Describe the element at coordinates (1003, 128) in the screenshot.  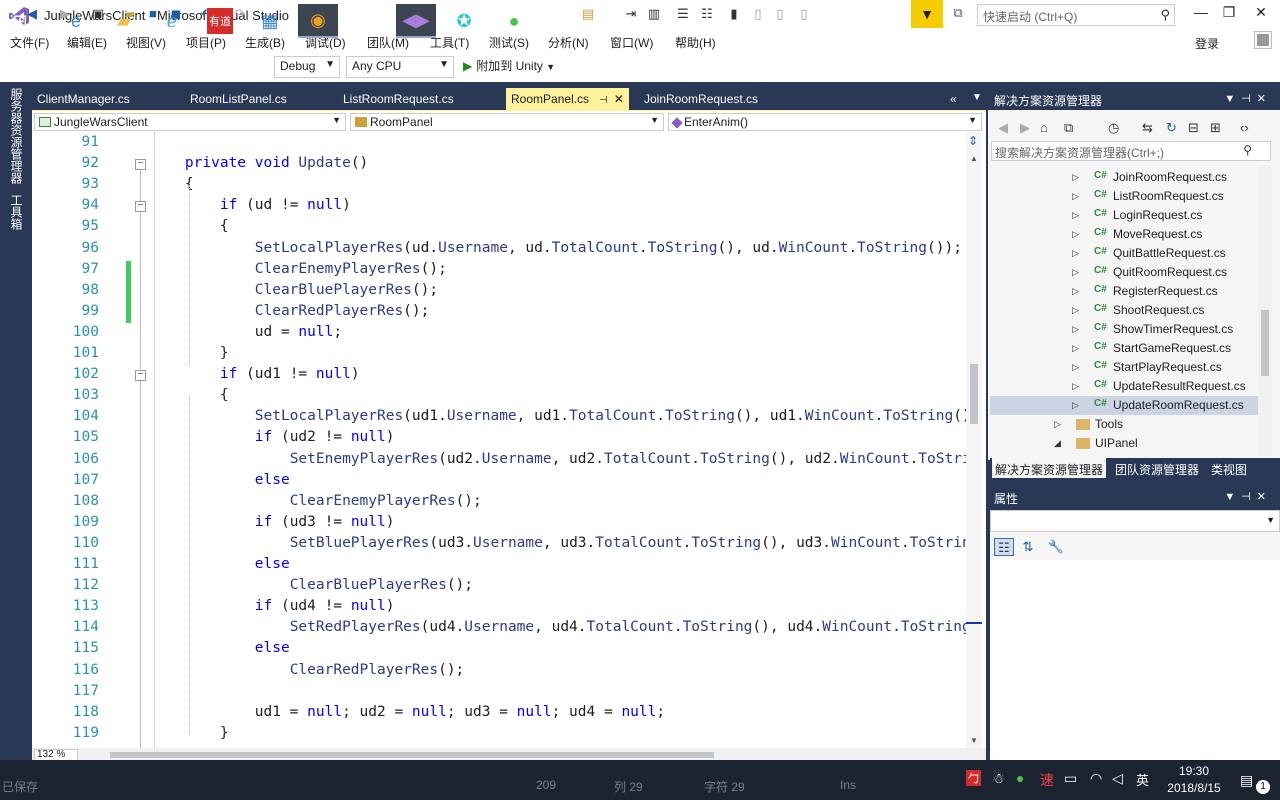
I see `back-icon: ◀` at that location.